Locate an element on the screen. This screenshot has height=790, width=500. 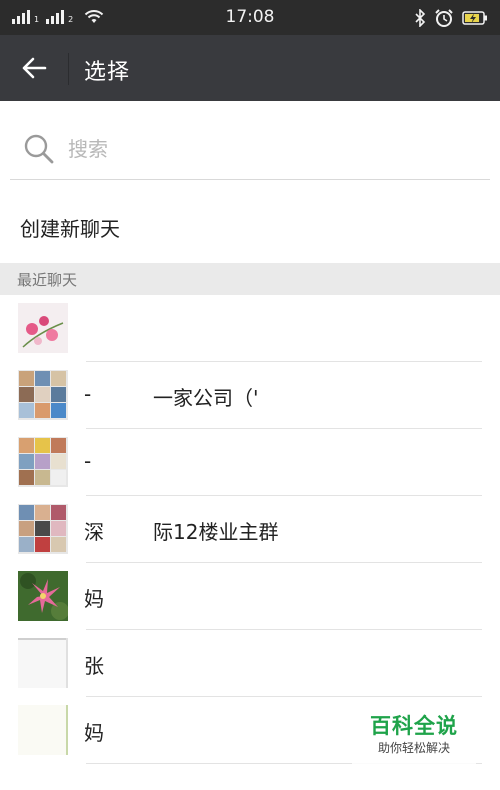
chat-item: 张 is located at coordinates (250, 663).